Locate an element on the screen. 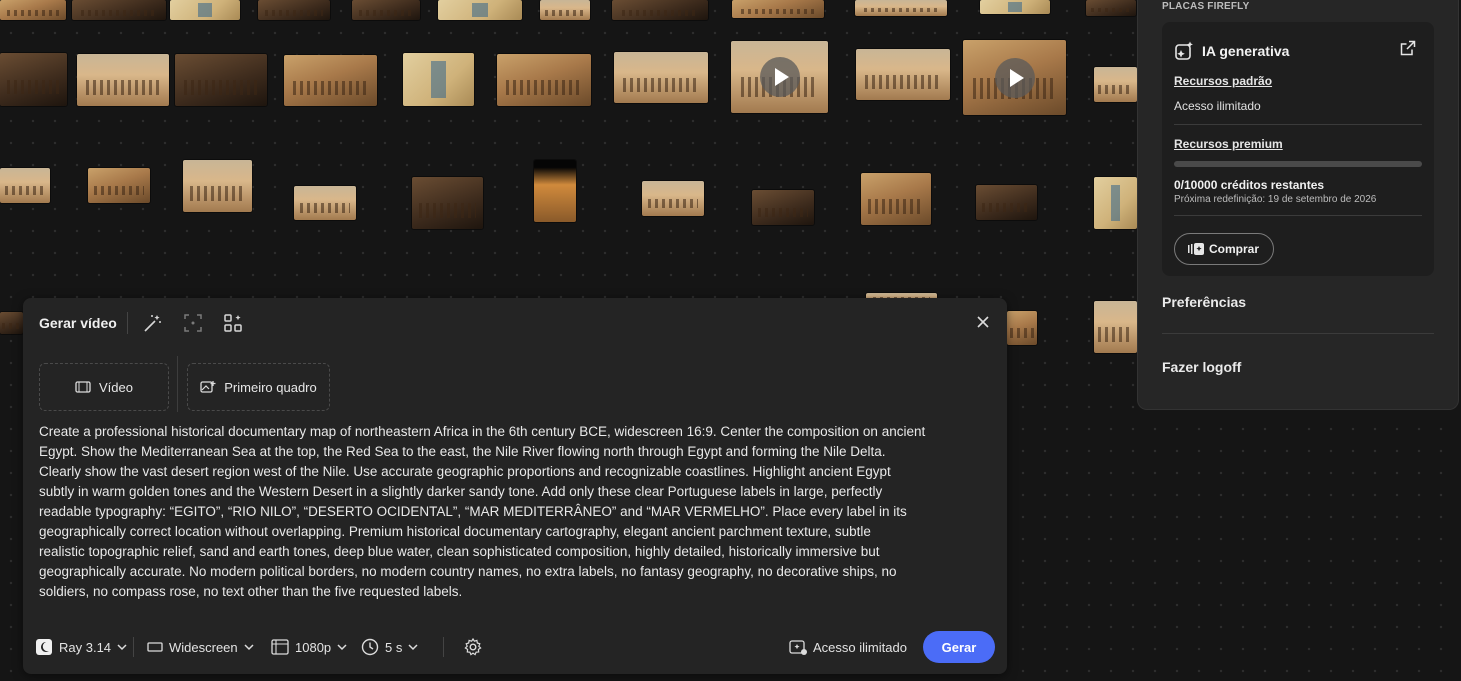 The image size is (1461, 681). resolution-selector: 1080p is located at coordinates (309, 647).